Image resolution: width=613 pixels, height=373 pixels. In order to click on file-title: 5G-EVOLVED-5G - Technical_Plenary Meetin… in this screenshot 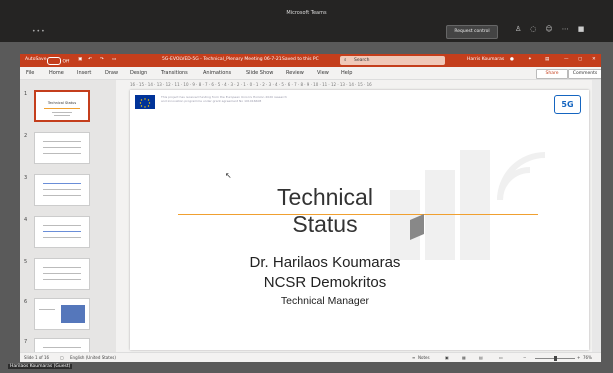, I will do `click(222, 59)`.